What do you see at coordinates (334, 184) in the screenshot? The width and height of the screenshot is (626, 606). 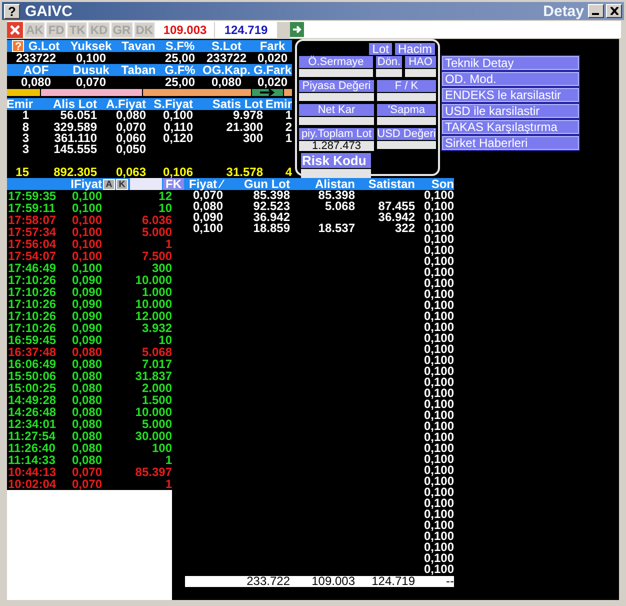 I see `column-header: Alistan` at bounding box center [334, 184].